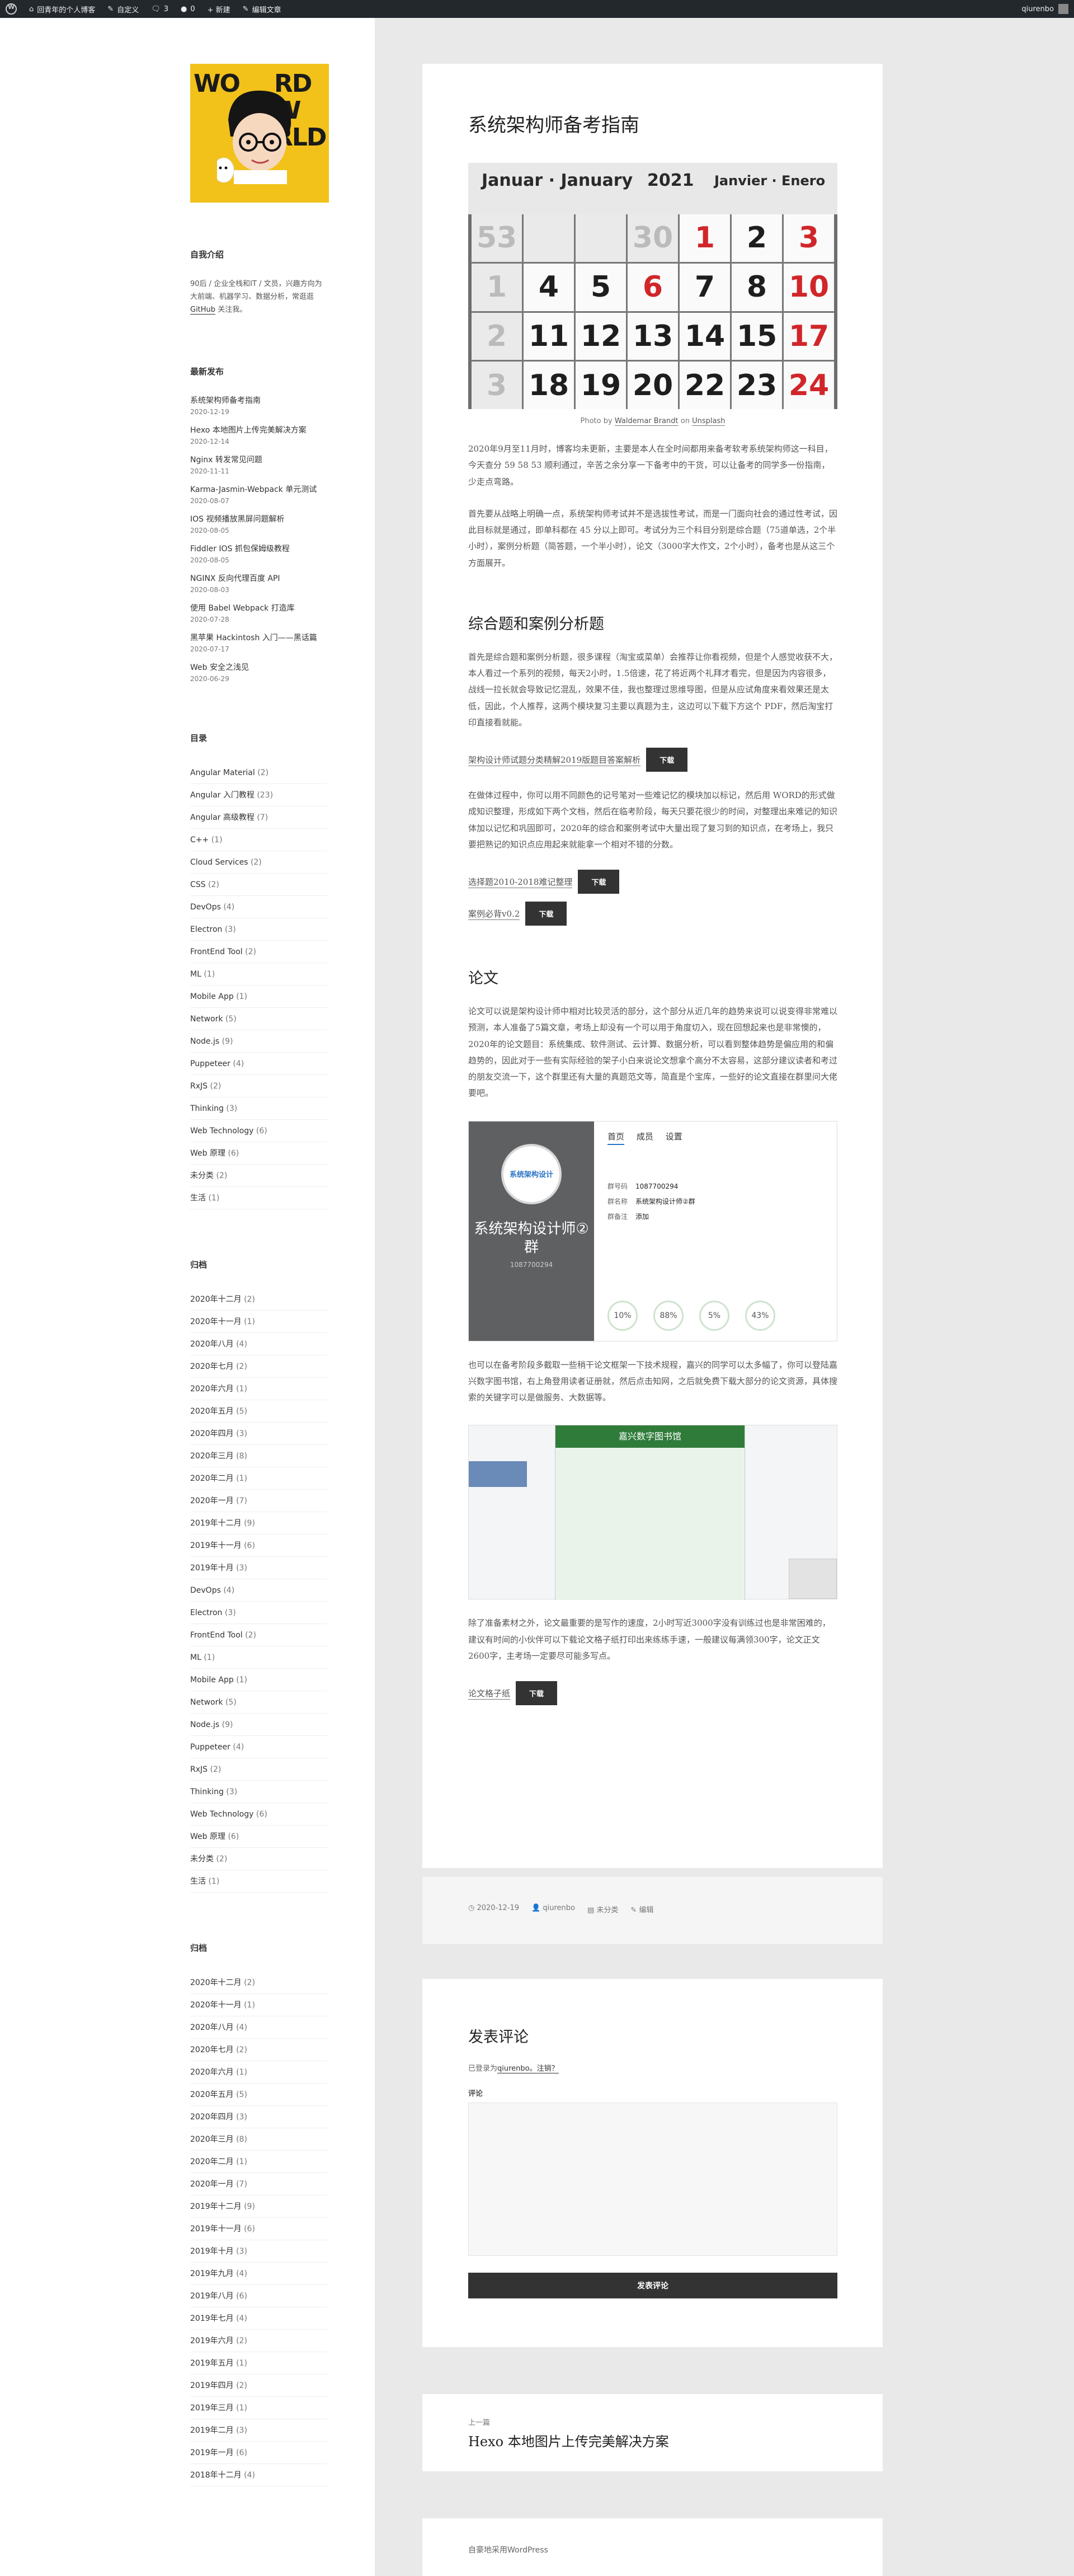 This screenshot has width=1074, height=2576. Describe the element at coordinates (202, 1859) in the screenshot. I see `list-item-link: 未分类` at that location.